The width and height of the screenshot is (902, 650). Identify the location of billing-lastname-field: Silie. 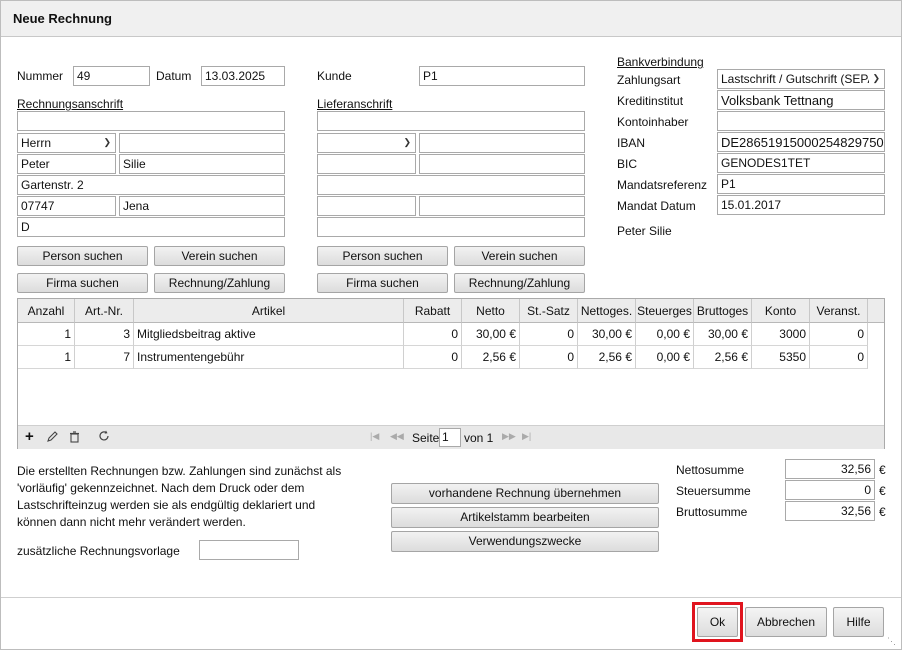
(202, 164).